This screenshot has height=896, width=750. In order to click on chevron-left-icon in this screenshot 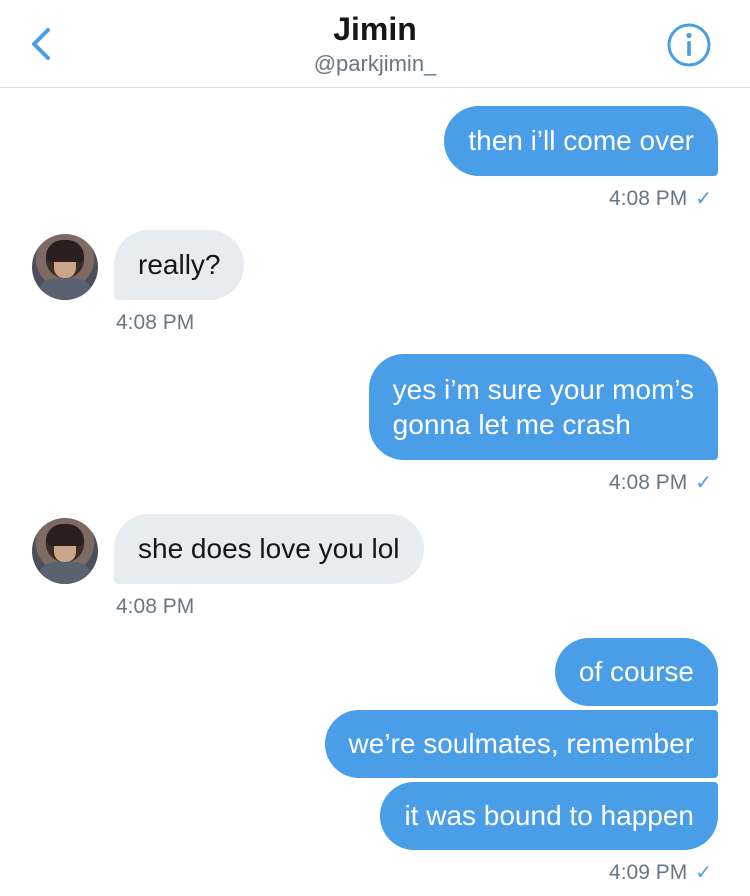, I will do `click(41, 44)`.